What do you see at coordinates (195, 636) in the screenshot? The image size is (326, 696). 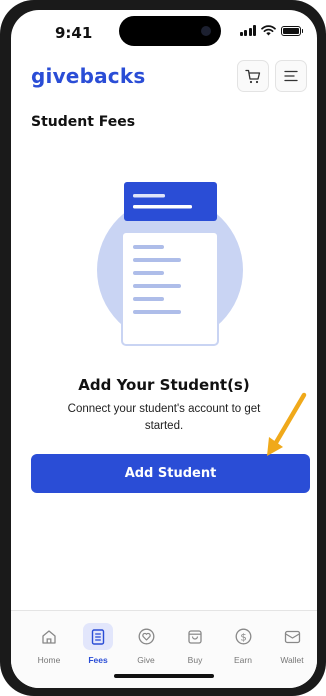 I see `buy-icon` at bounding box center [195, 636].